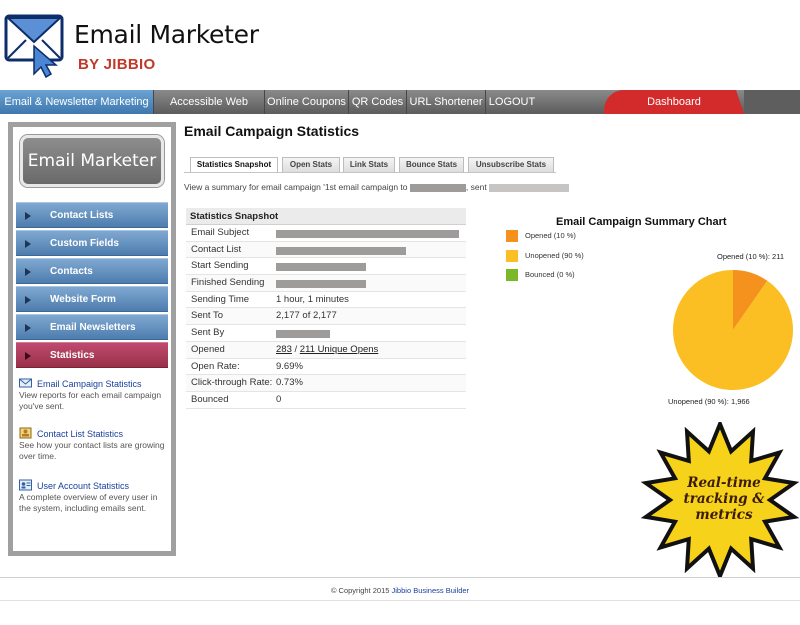  What do you see at coordinates (326, 383) in the screenshot?
I see `table-row: Click-through Rate: 0.73%` at bounding box center [326, 383].